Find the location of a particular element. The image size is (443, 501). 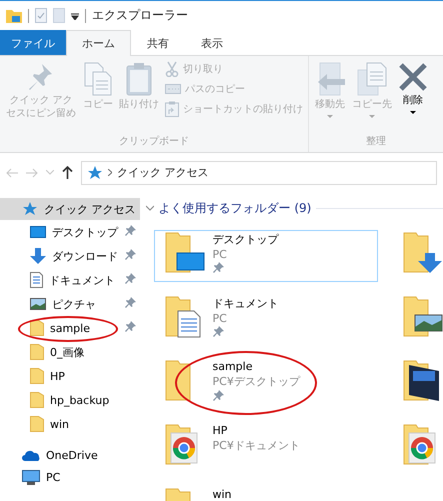

nav-item: クイック アクセス is located at coordinates (70, 209).